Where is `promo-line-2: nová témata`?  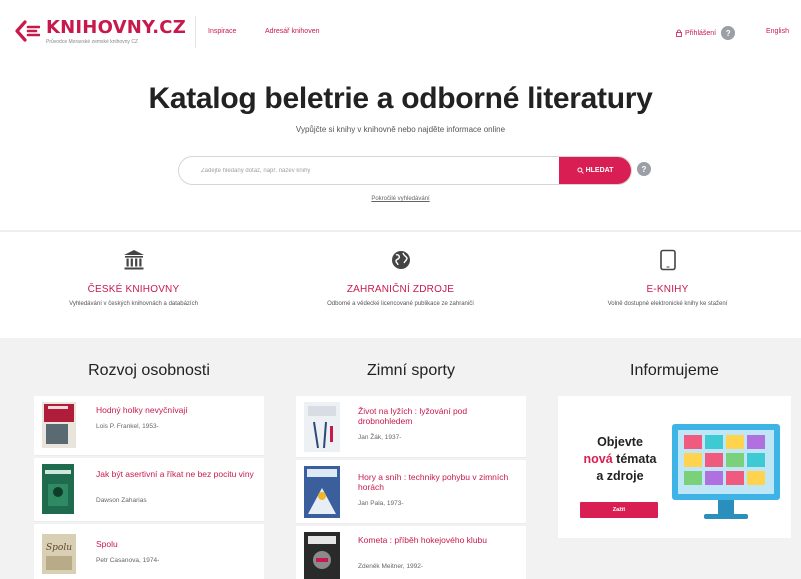 promo-line-2: nová témata is located at coordinates (620, 459).